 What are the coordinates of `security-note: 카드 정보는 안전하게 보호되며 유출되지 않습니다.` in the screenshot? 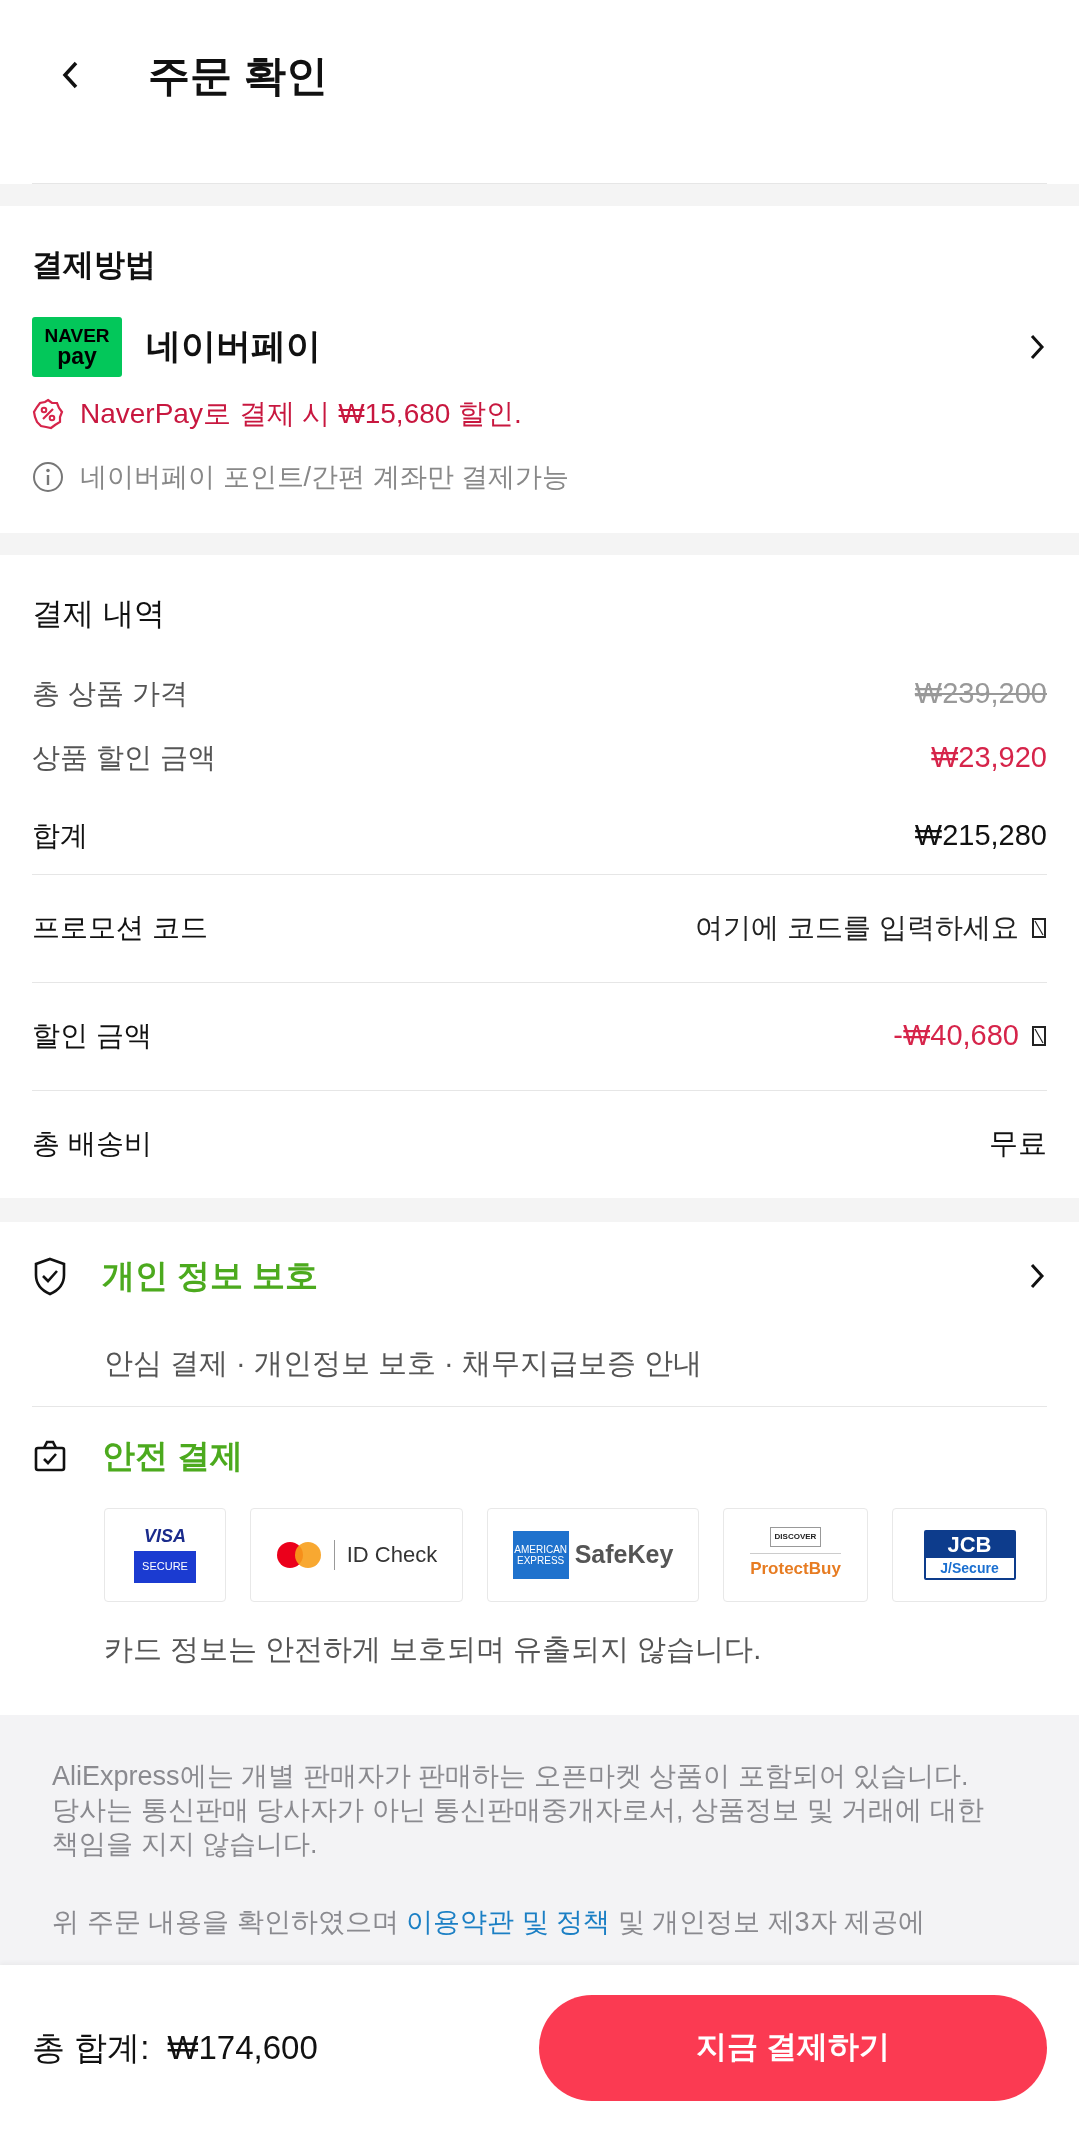 It's located at (433, 1649).